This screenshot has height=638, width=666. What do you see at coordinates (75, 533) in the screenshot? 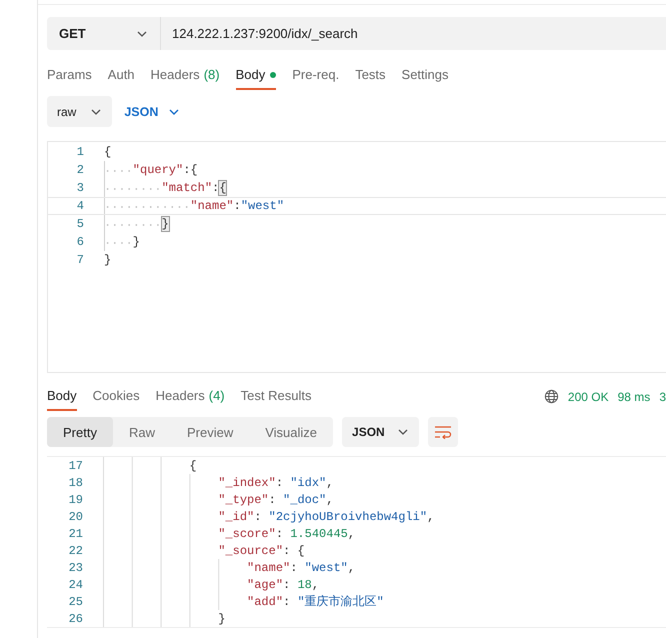
I see `line-number: 21` at bounding box center [75, 533].